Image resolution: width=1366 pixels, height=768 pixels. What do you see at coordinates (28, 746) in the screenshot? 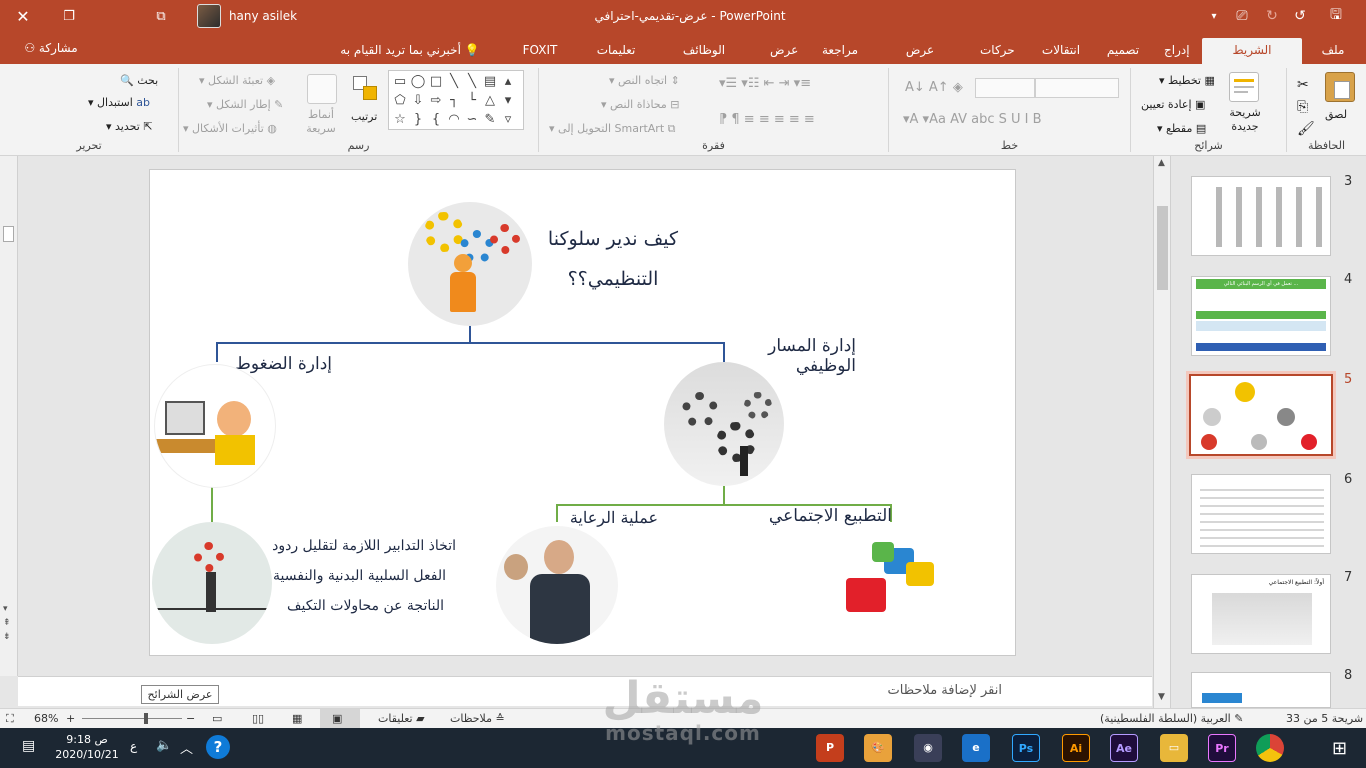
I see `notification-icon: ▤` at bounding box center [28, 746].